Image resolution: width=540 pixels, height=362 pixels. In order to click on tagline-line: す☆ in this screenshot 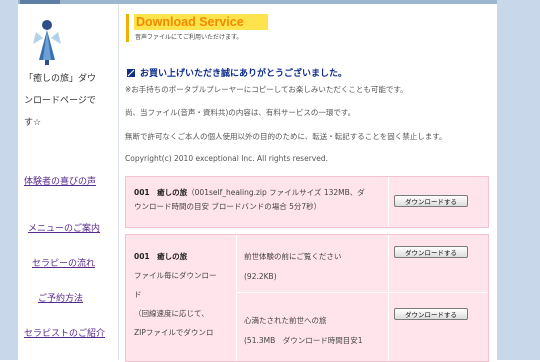, I will do `click(33, 123)`.